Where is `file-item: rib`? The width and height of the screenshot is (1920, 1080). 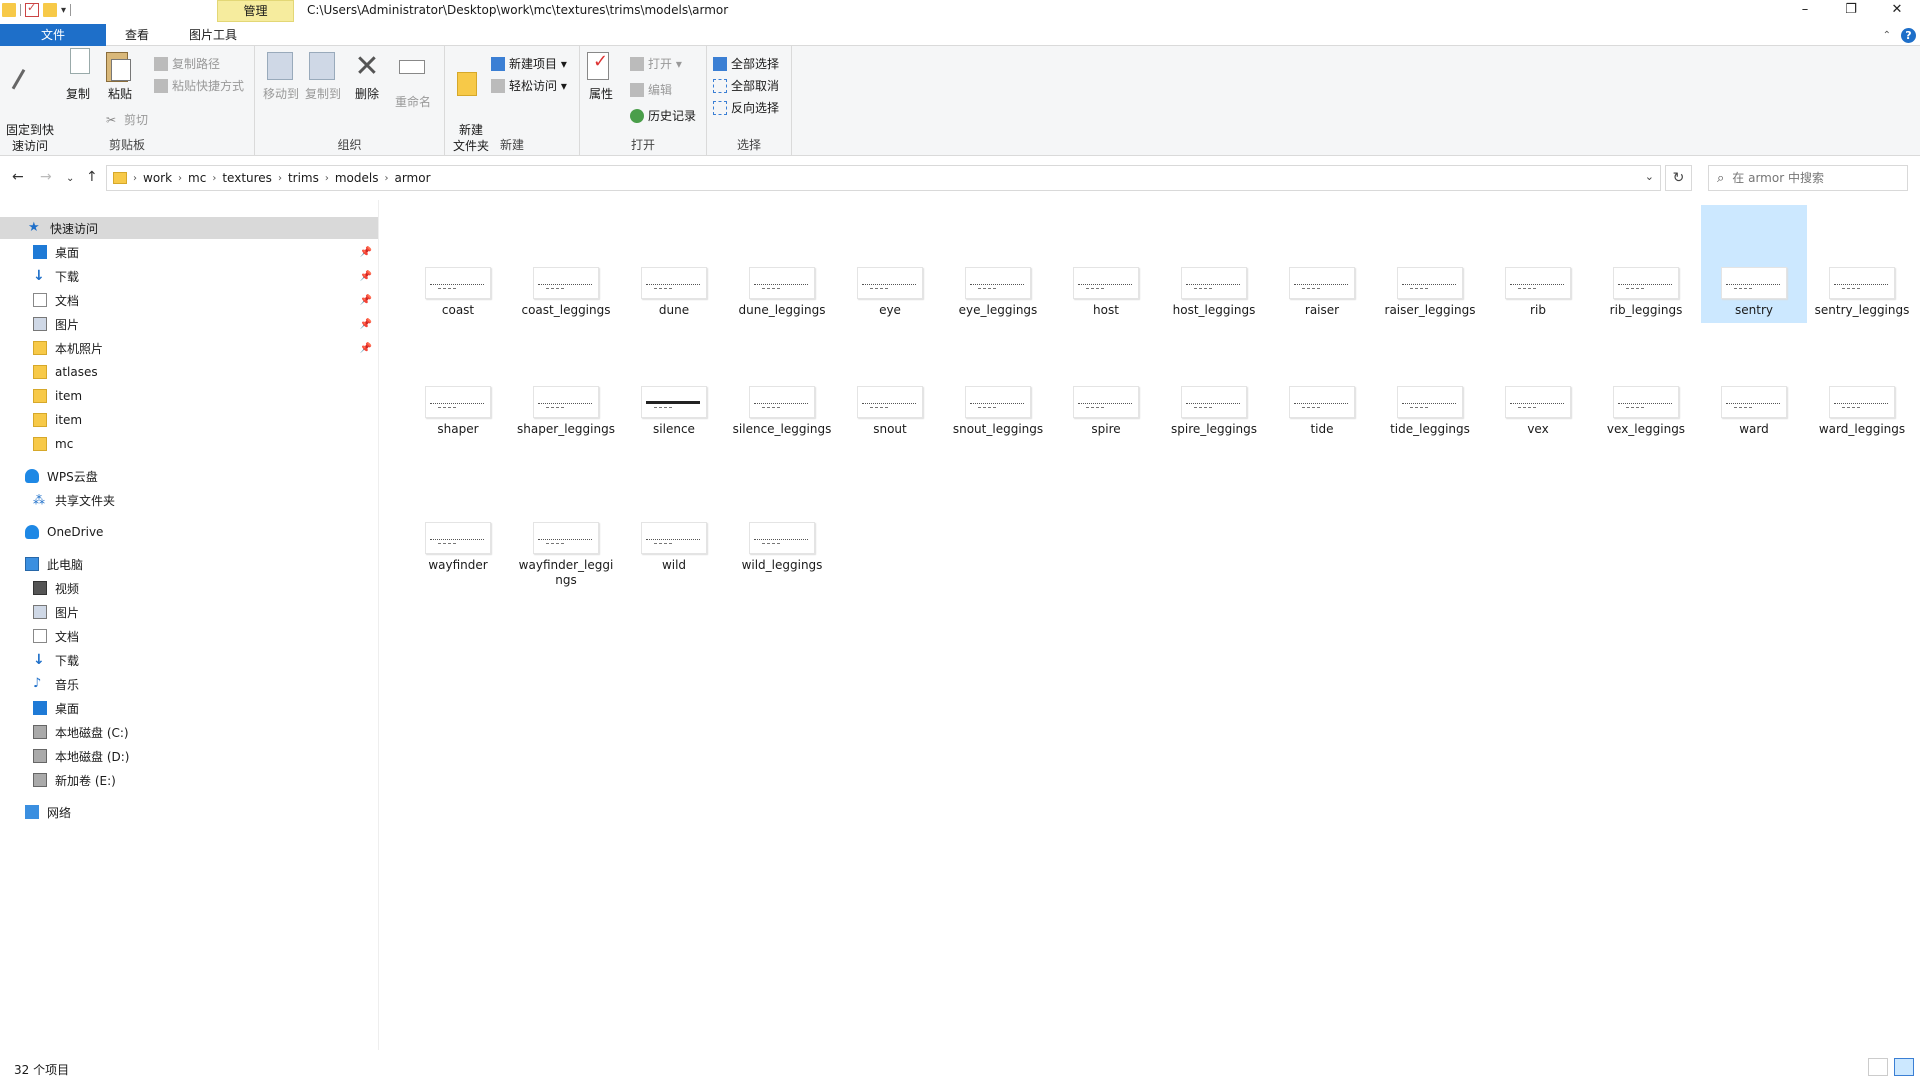
file-item: rib is located at coordinates (1538, 261).